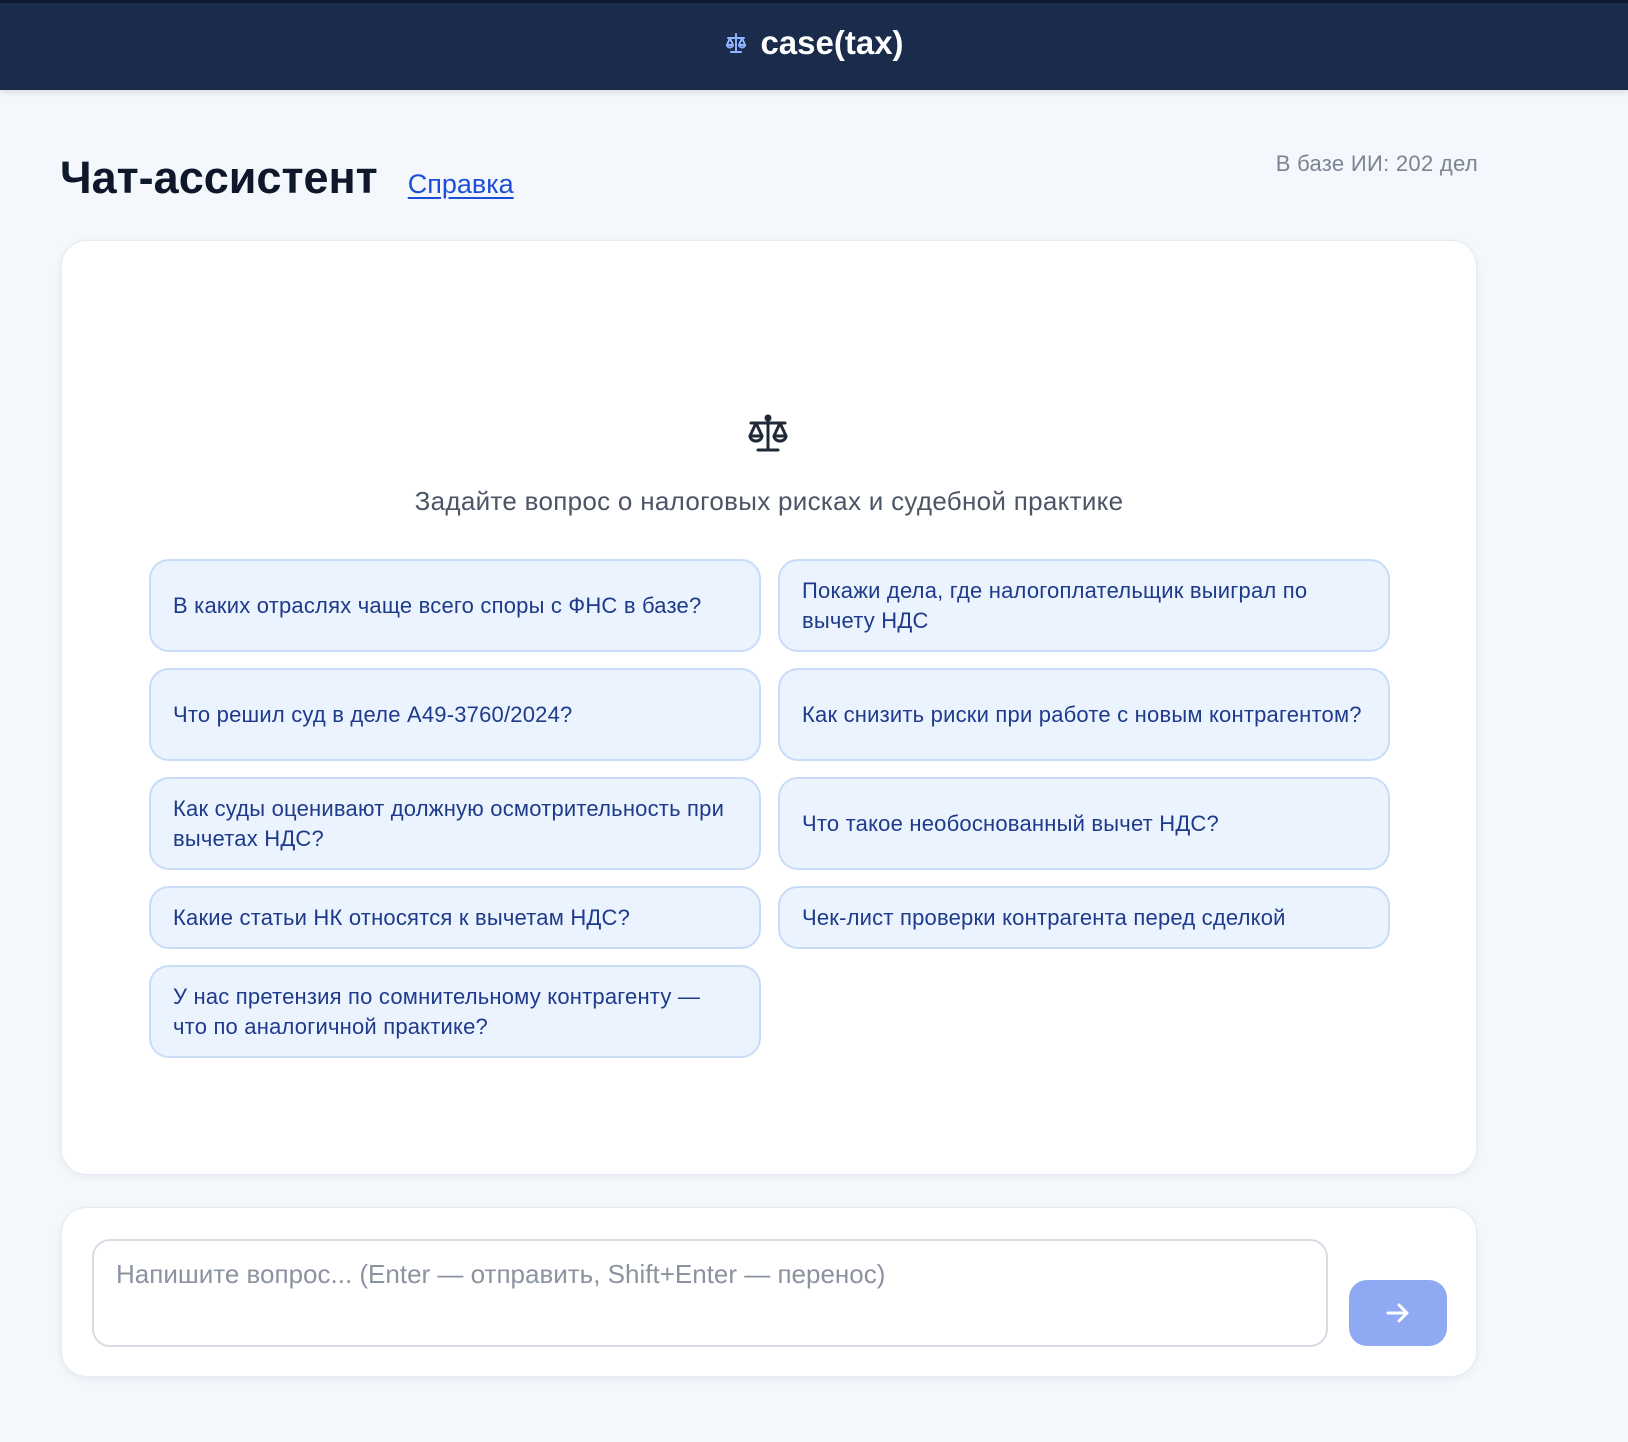  I want to click on page-header: Чат-ассистент Справка, so click(287, 178).